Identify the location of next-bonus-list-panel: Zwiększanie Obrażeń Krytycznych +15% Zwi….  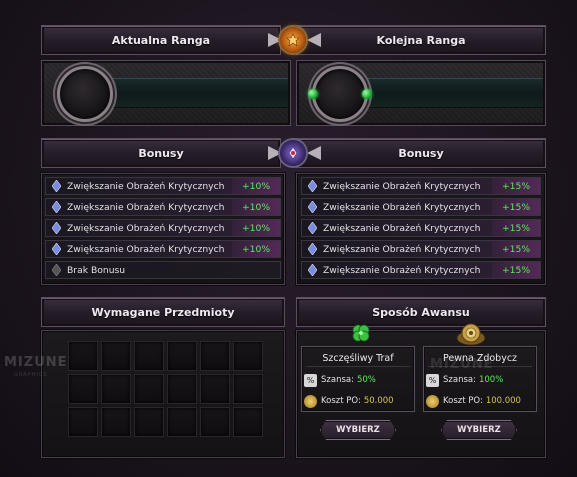
(421, 229).